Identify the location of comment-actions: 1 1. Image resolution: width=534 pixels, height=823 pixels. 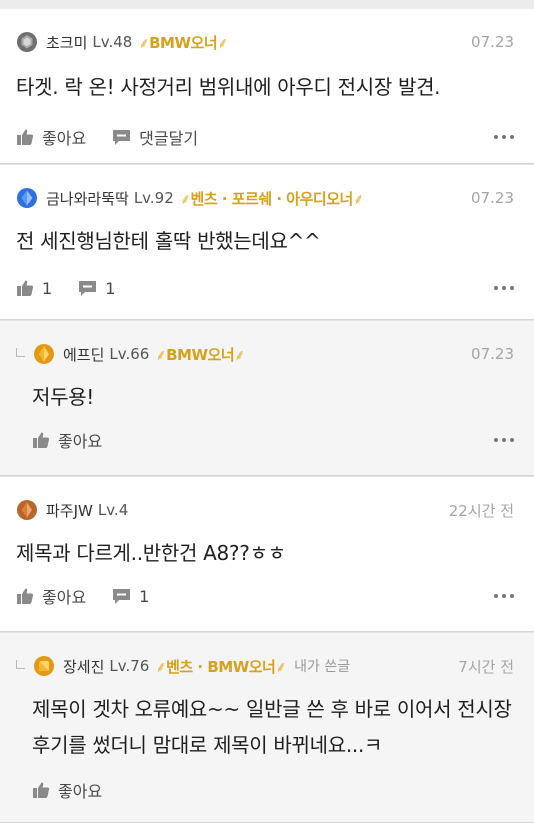
(265, 288).